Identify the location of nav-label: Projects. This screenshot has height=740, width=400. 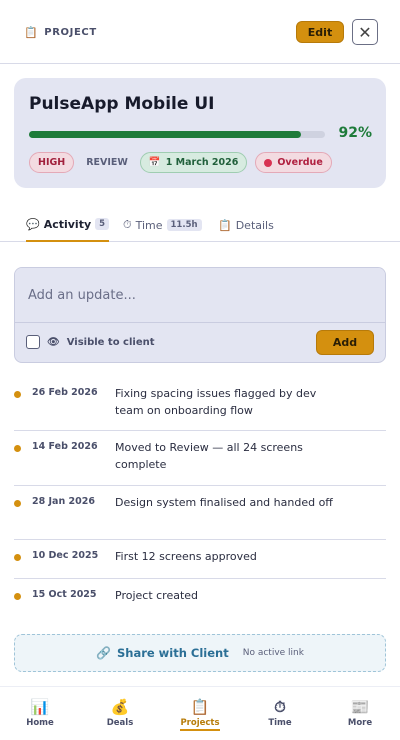
(200, 724).